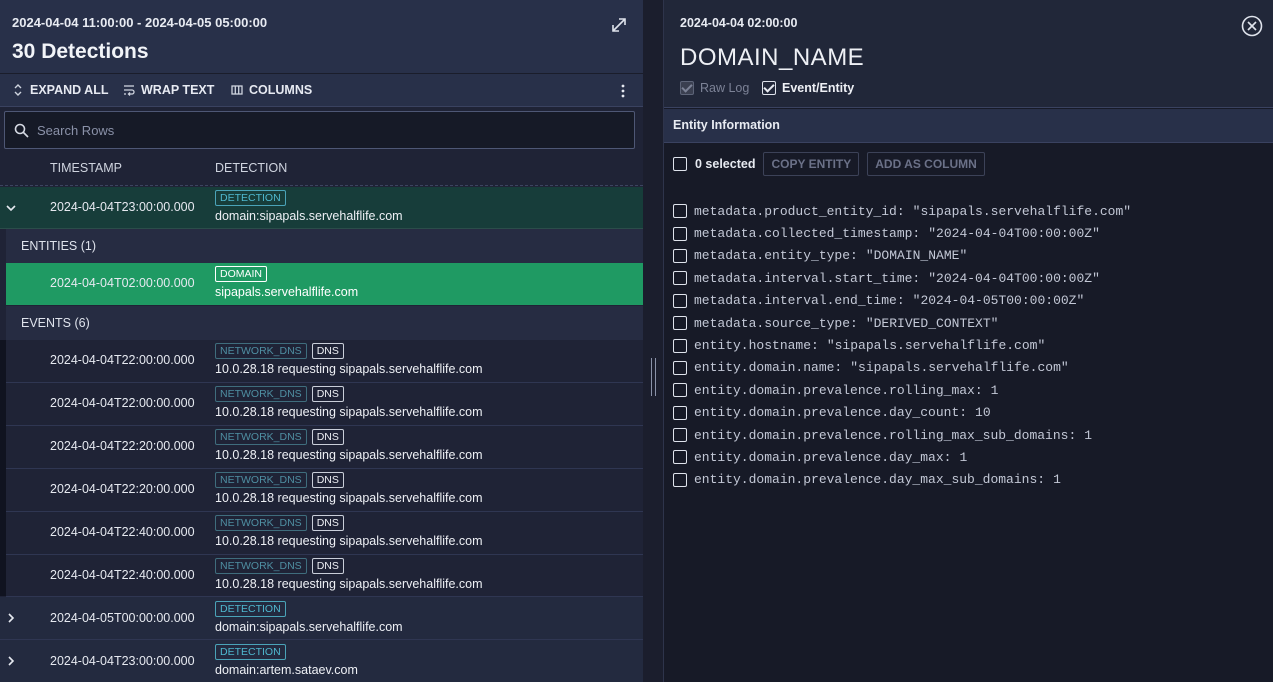  Describe the element at coordinates (122, 403) in the screenshot. I see `event-timestamp: 2024-04-04T22:00:00.000` at that location.